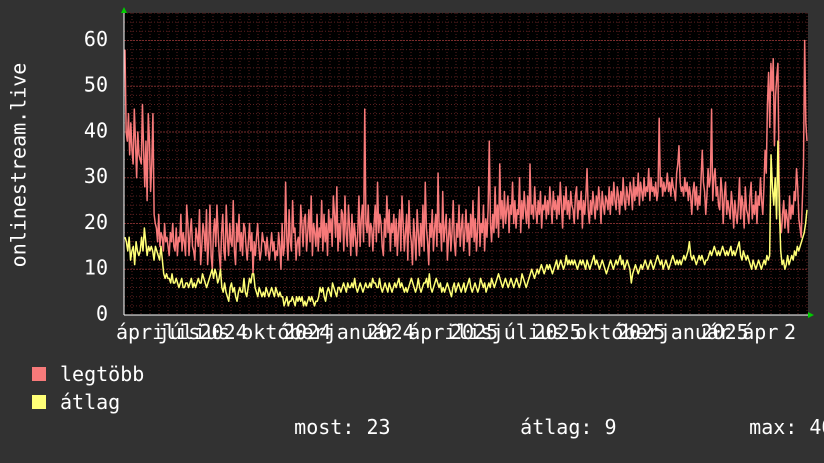 The image size is (824, 463). Describe the element at coordinates (773, 427) in the screenshot. I see `stat-max-label: max:` at that location.